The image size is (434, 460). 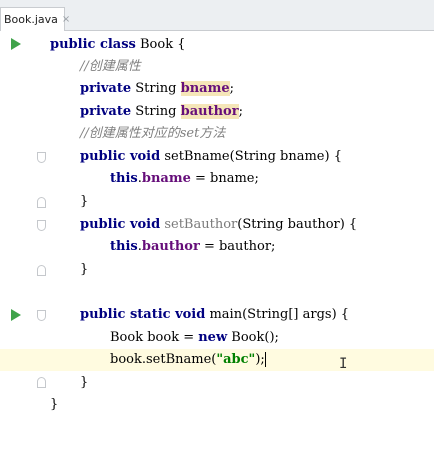 What do you see at coordinates (213, 337) in the screenshot?
I see `keyword: new` at bounding box center [213, 337].